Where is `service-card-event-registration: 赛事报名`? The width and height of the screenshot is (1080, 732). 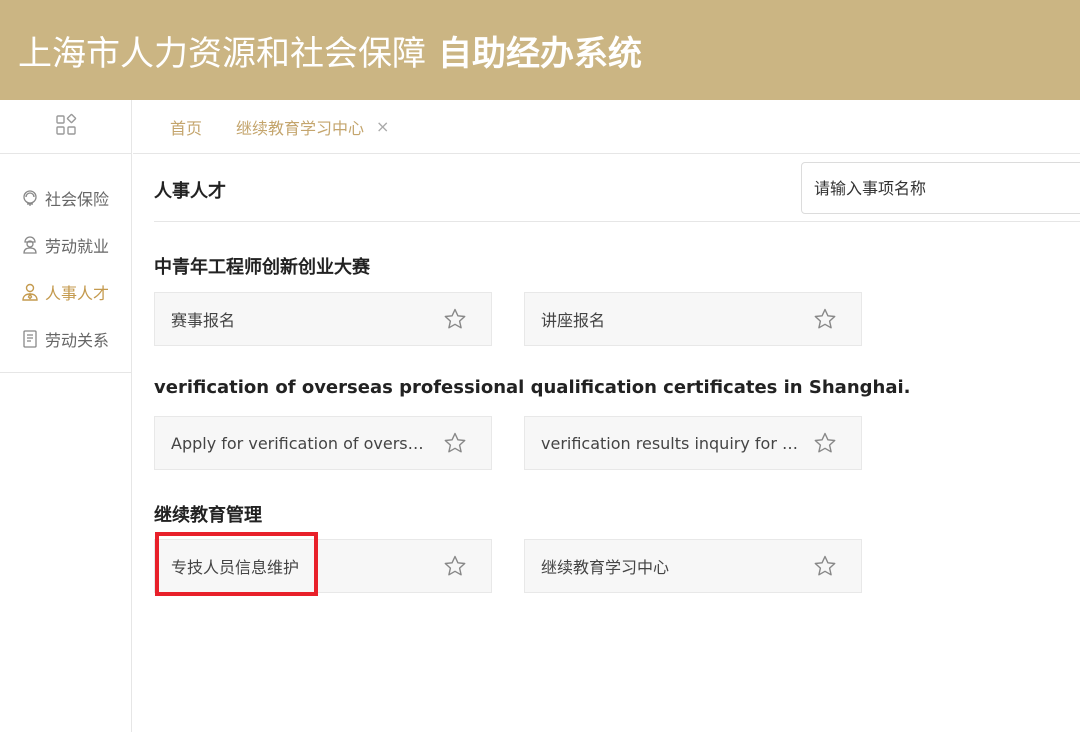
service-card-event-registration: 赛事报名 is located at coordinates (323, 319).